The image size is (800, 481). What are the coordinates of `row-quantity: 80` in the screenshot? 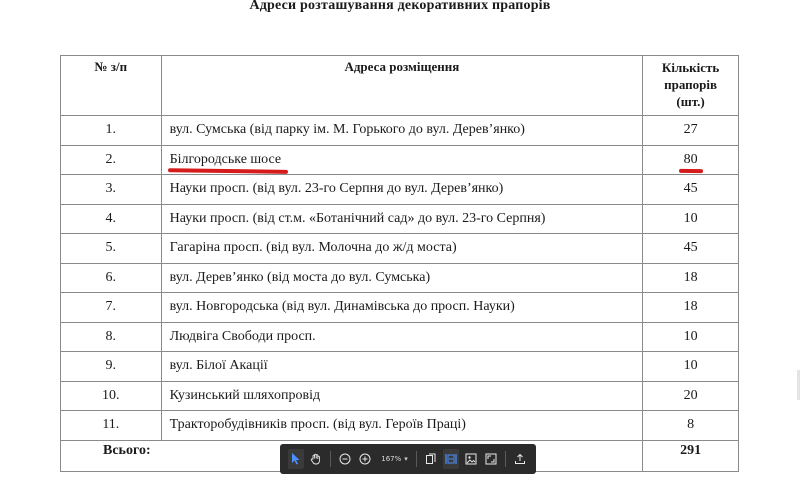 It's located at (690, 159).